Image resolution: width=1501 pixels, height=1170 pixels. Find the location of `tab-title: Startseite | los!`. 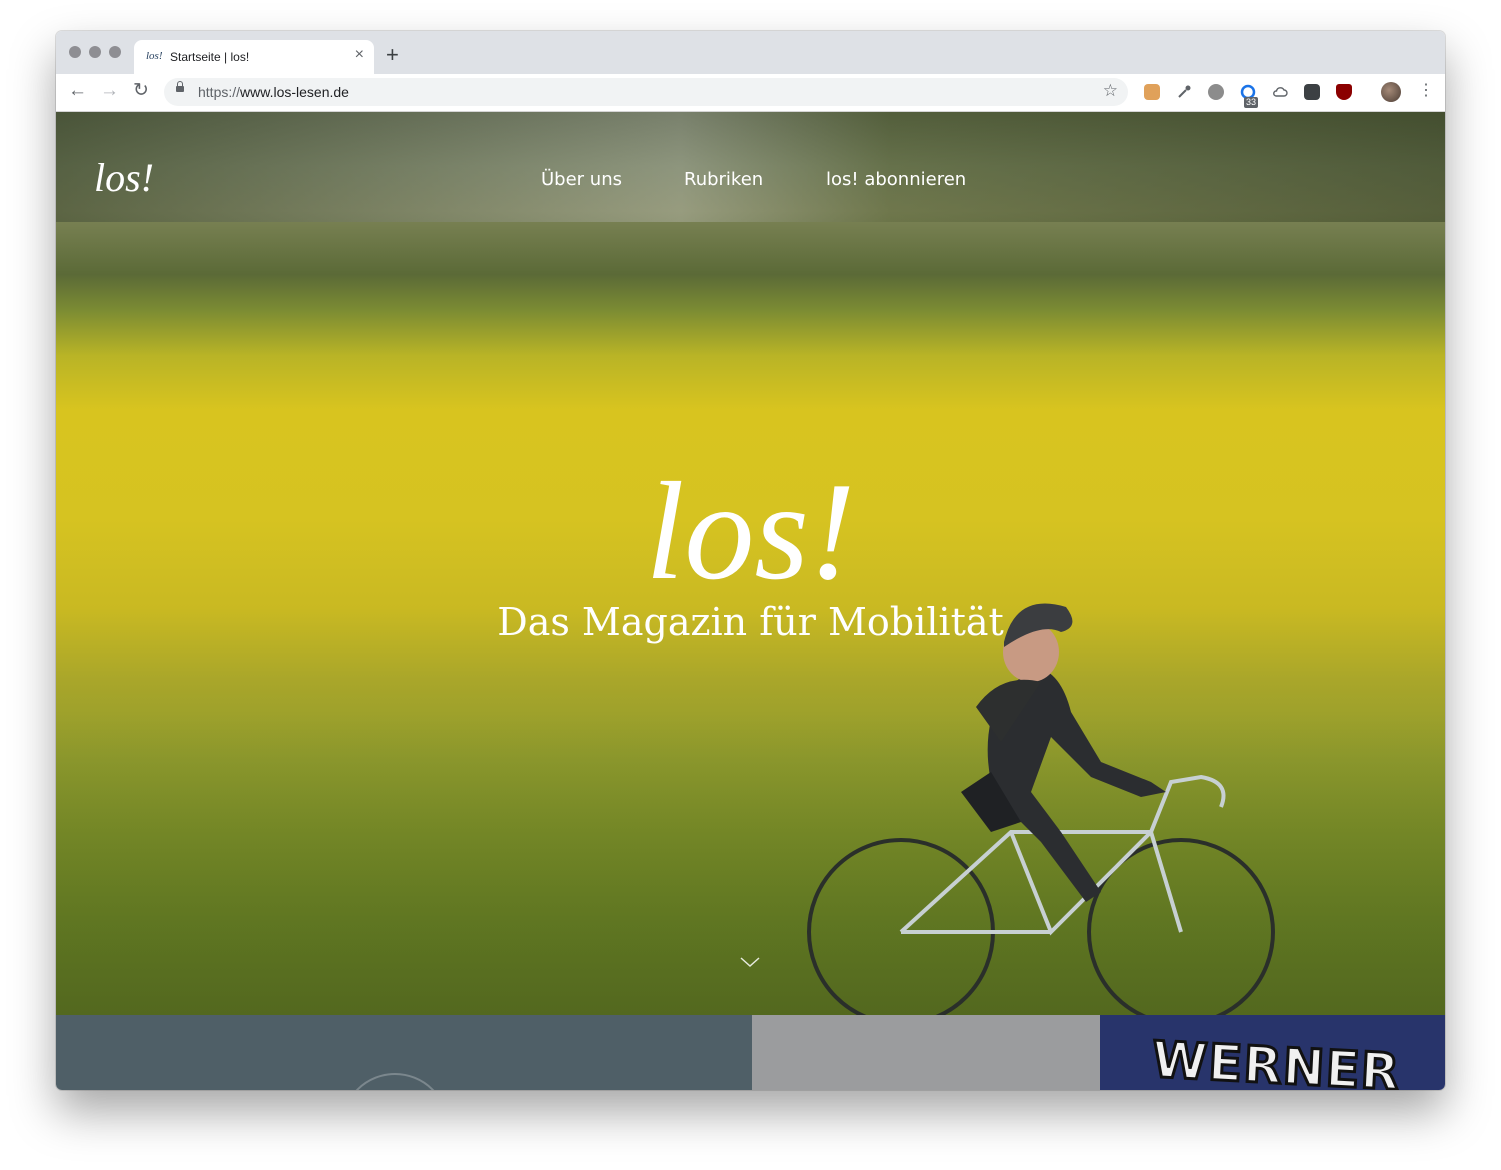

tab-title: Startseite | los! is located at coordinates (210, 57).